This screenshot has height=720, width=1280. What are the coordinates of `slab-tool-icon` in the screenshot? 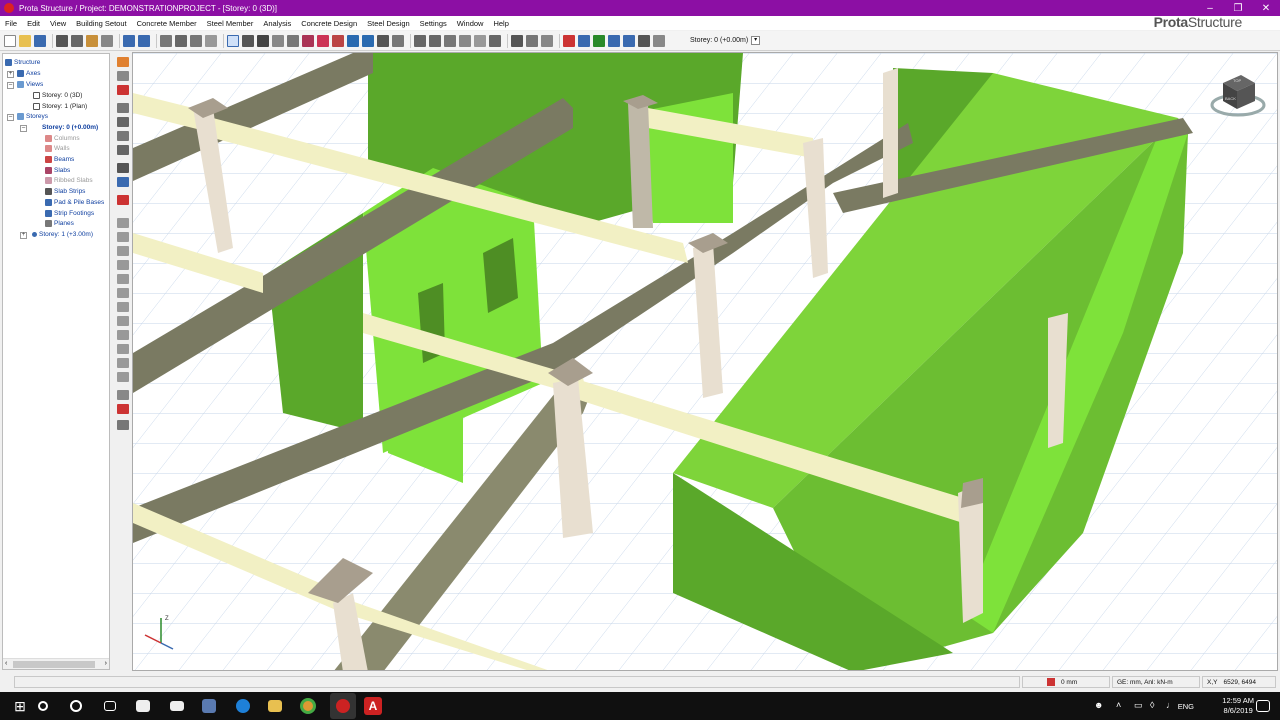 It's located at (323, 40).